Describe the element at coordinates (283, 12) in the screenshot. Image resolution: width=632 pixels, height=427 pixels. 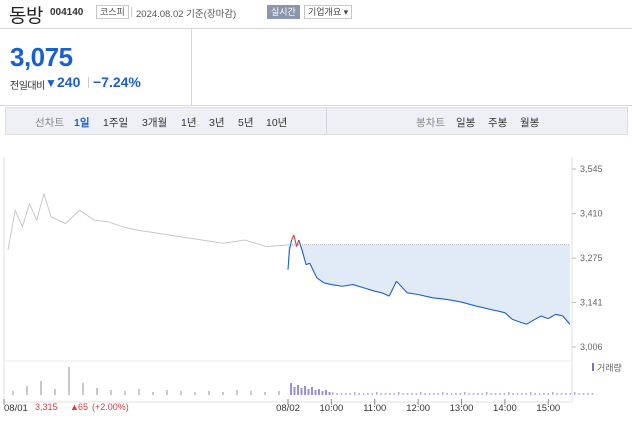
I see `realtime-button: 실시간` at that location.